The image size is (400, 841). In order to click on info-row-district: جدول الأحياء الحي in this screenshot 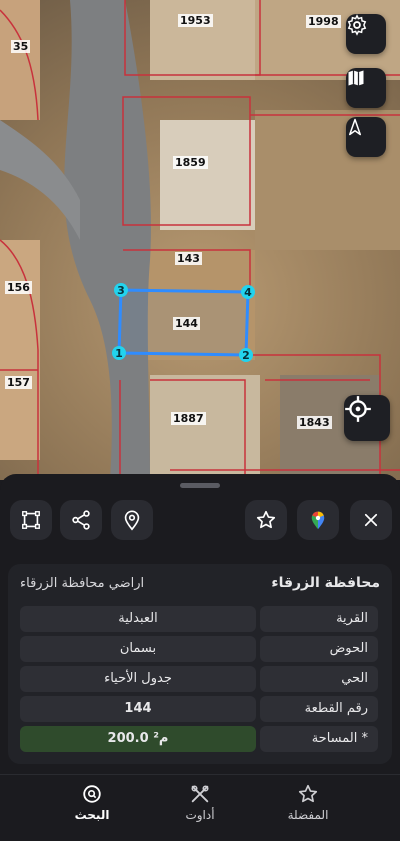, I will do `click(199, 679)`.